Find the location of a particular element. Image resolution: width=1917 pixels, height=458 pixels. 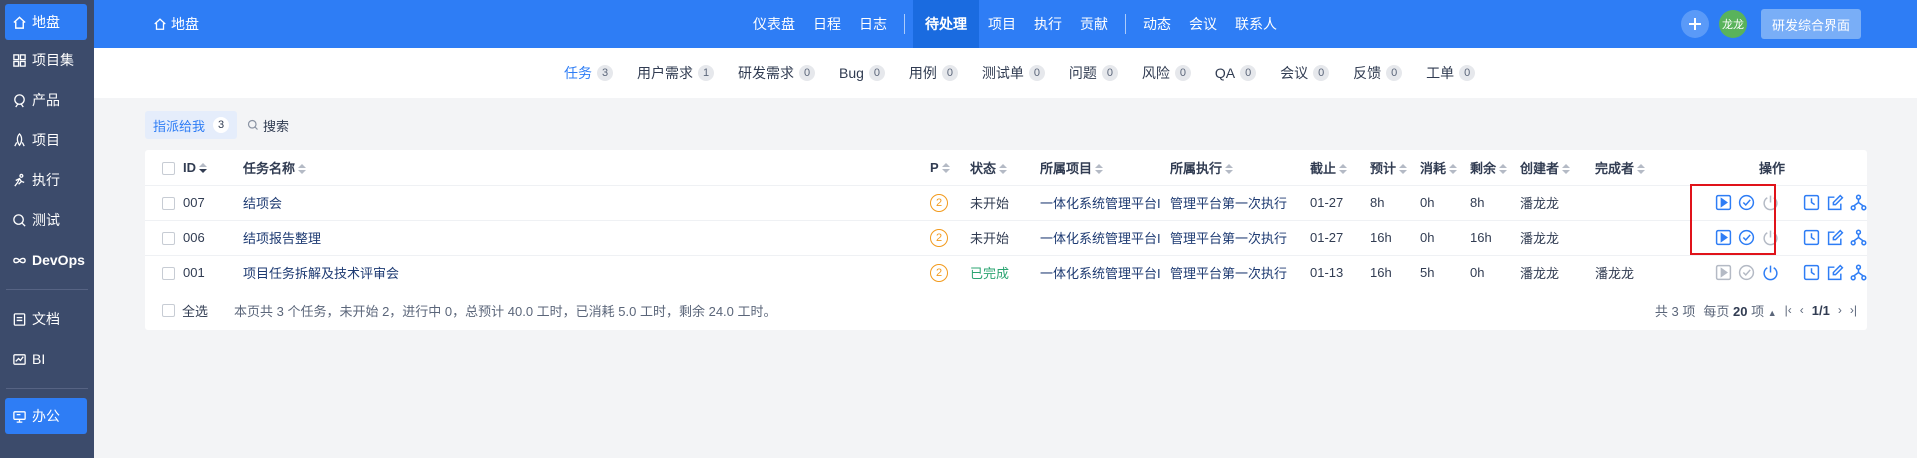

nav-meeting: 会议 is located at coordinates (1203, 24).